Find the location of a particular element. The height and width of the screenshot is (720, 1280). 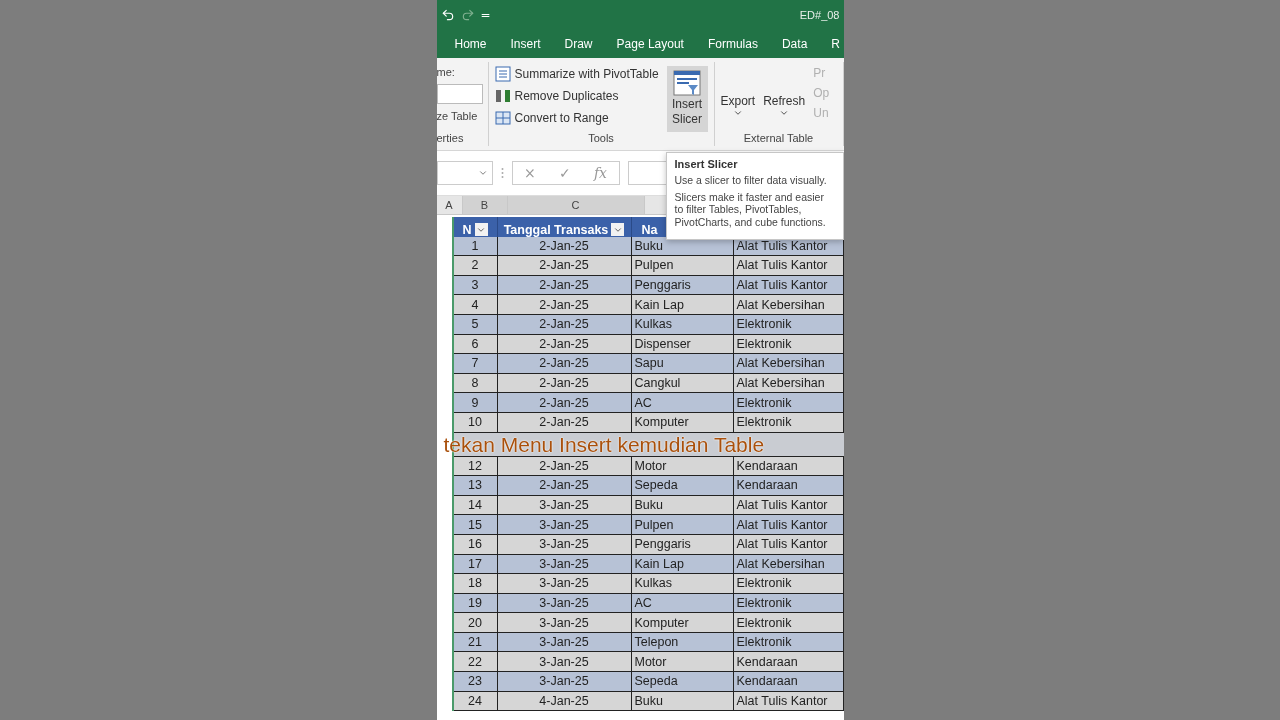

table-cell: 15 is located at coordinates (475, 525).